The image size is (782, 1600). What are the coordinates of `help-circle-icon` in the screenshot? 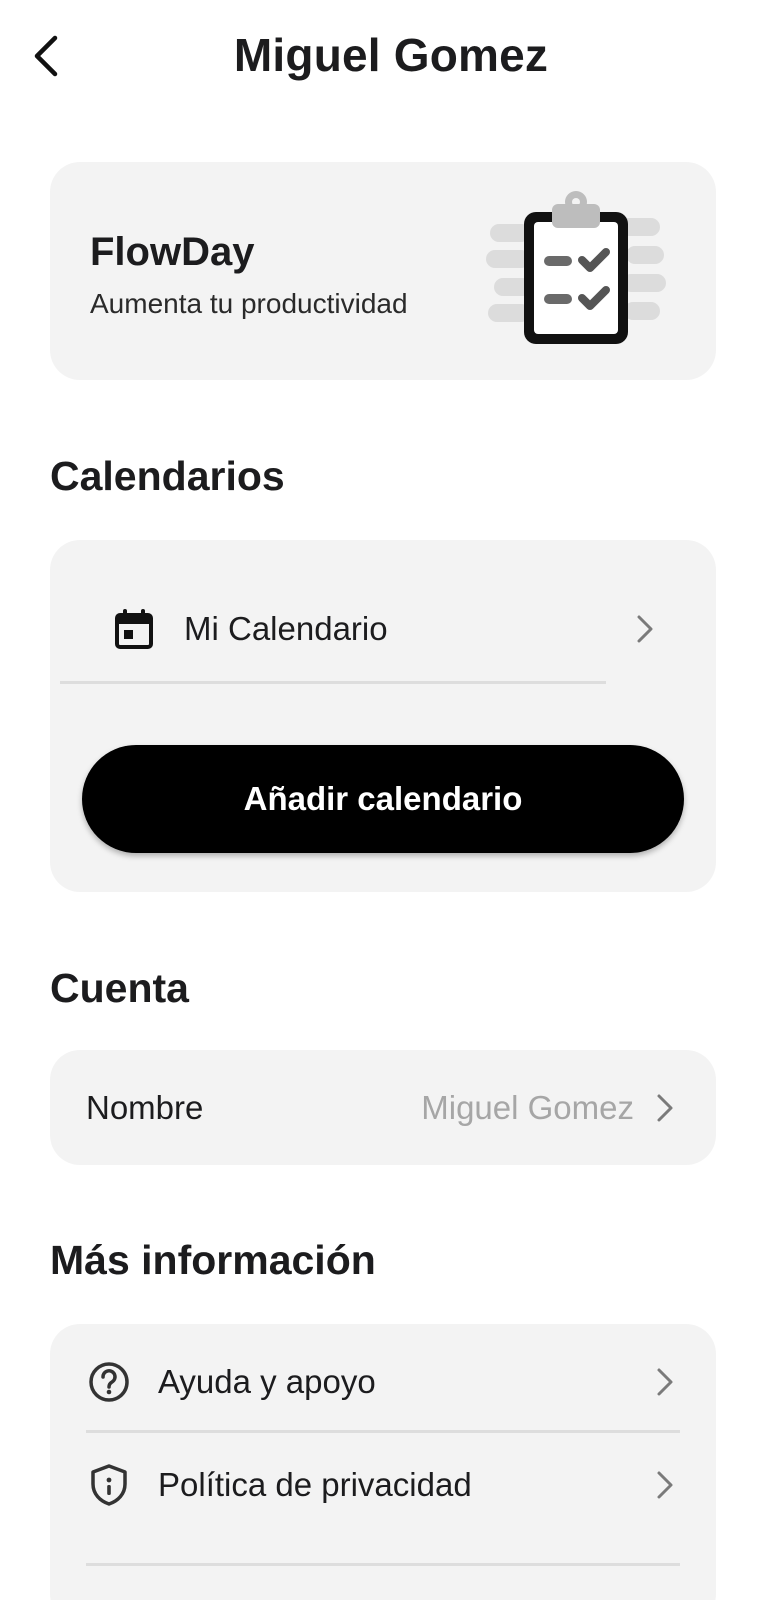 It's located at (109, 1382).